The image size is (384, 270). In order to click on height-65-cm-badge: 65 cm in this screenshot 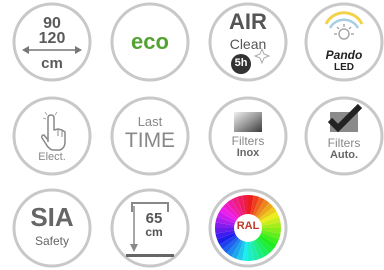, I will do `click(150, 228)`.